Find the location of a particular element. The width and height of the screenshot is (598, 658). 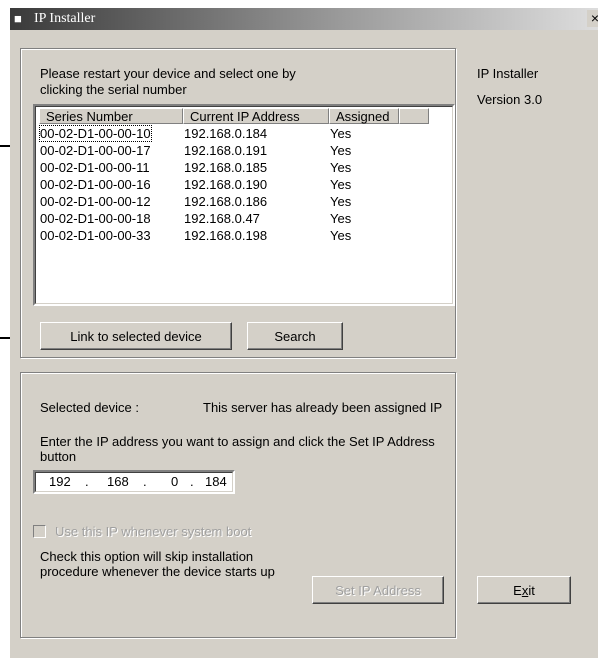

serial-cell: 00-02-D1-00-00-16 is located at coordinates (95, 184).